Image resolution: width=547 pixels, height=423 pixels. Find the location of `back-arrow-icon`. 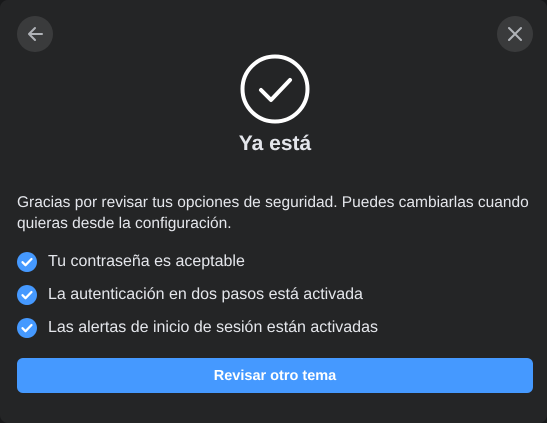

back-arrow-icon is located at coordinates (35, 34).